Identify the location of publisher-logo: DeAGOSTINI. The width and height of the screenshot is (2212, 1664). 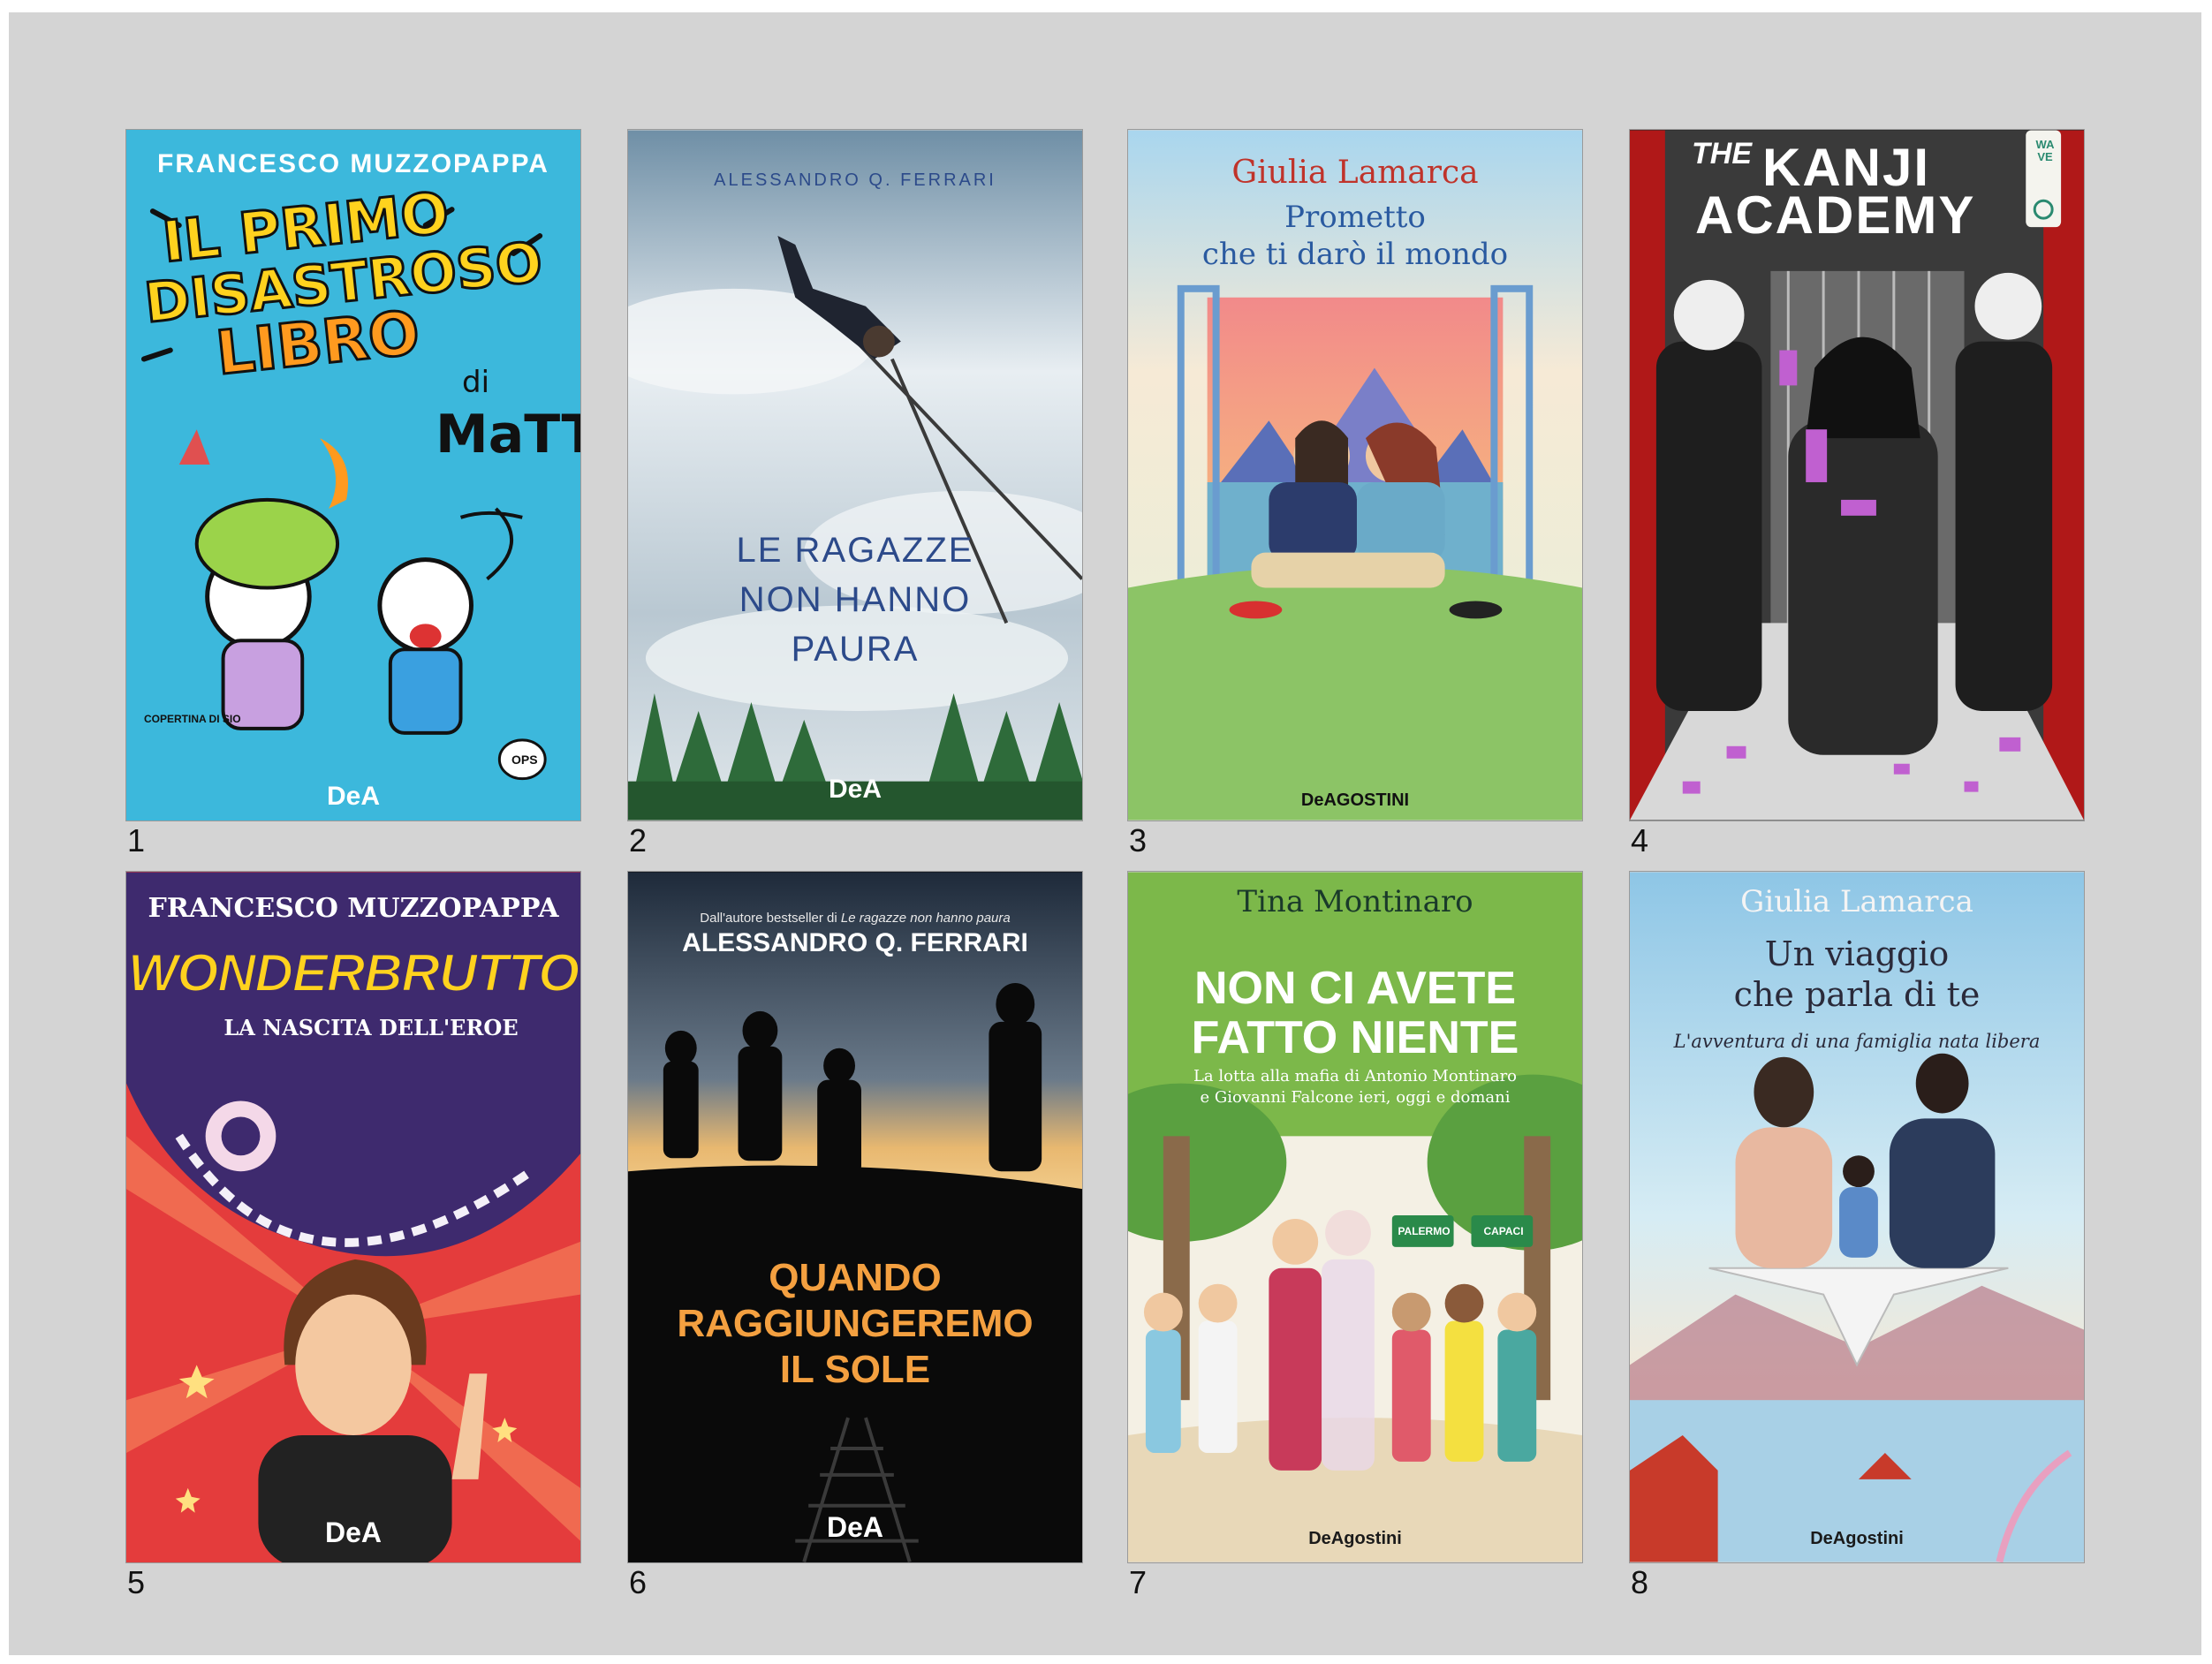
(1355, 800).